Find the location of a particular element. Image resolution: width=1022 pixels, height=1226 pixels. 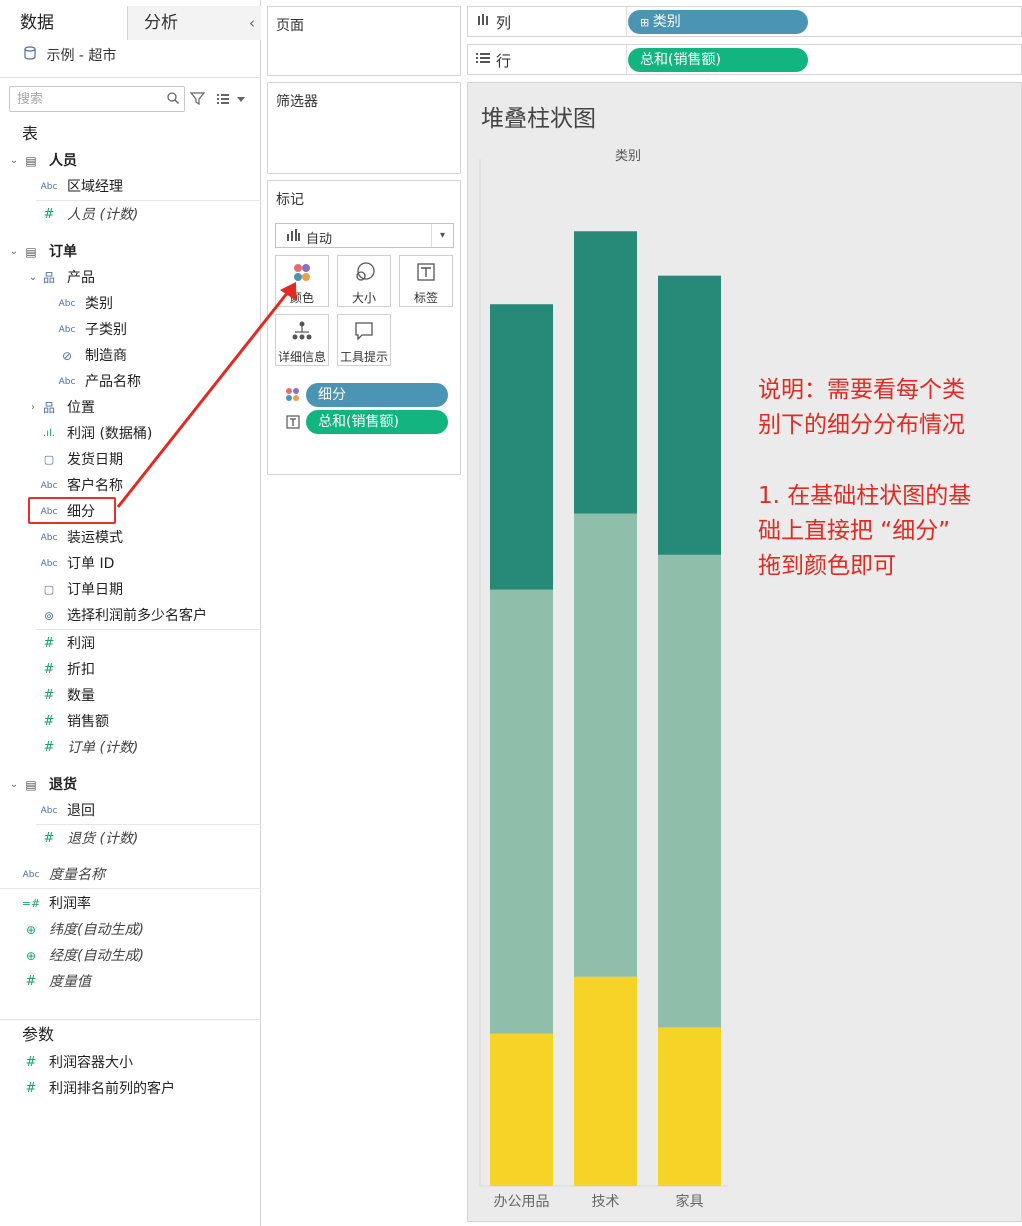

bin-field-icon: .ıl. is located at coordinates (49, 433).